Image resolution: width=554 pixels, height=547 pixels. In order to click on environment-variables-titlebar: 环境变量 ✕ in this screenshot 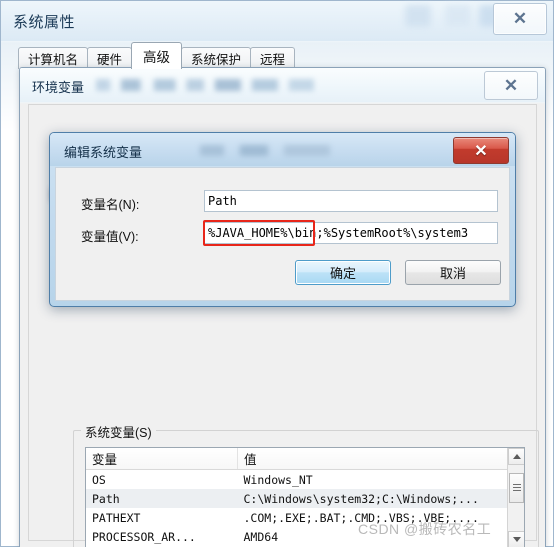, I will do `click(282, 85)`.